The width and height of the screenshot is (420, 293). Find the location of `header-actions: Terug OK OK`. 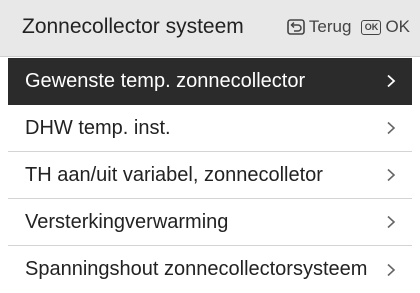

header-actions: Terug OK OK is located at coordinates (348, 27).